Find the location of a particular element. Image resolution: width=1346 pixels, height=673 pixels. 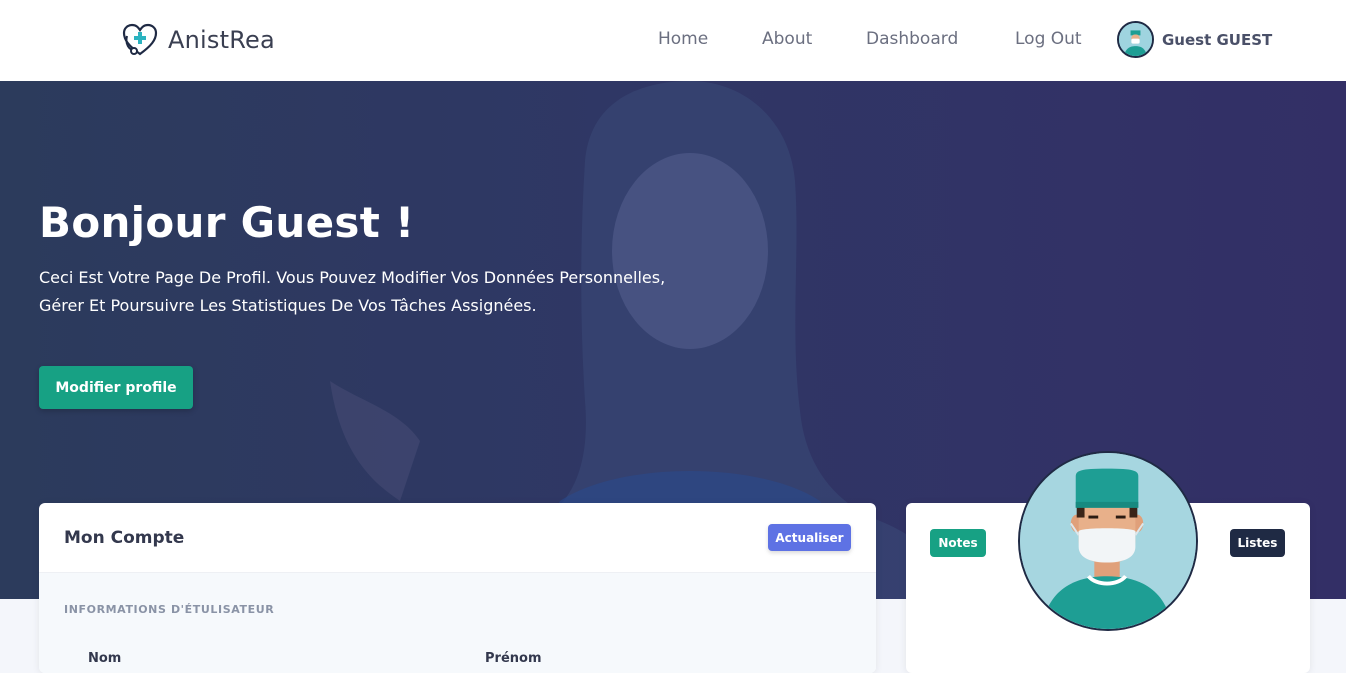

user-menu: Guest GUEST is located at coordinates (1194, 39).